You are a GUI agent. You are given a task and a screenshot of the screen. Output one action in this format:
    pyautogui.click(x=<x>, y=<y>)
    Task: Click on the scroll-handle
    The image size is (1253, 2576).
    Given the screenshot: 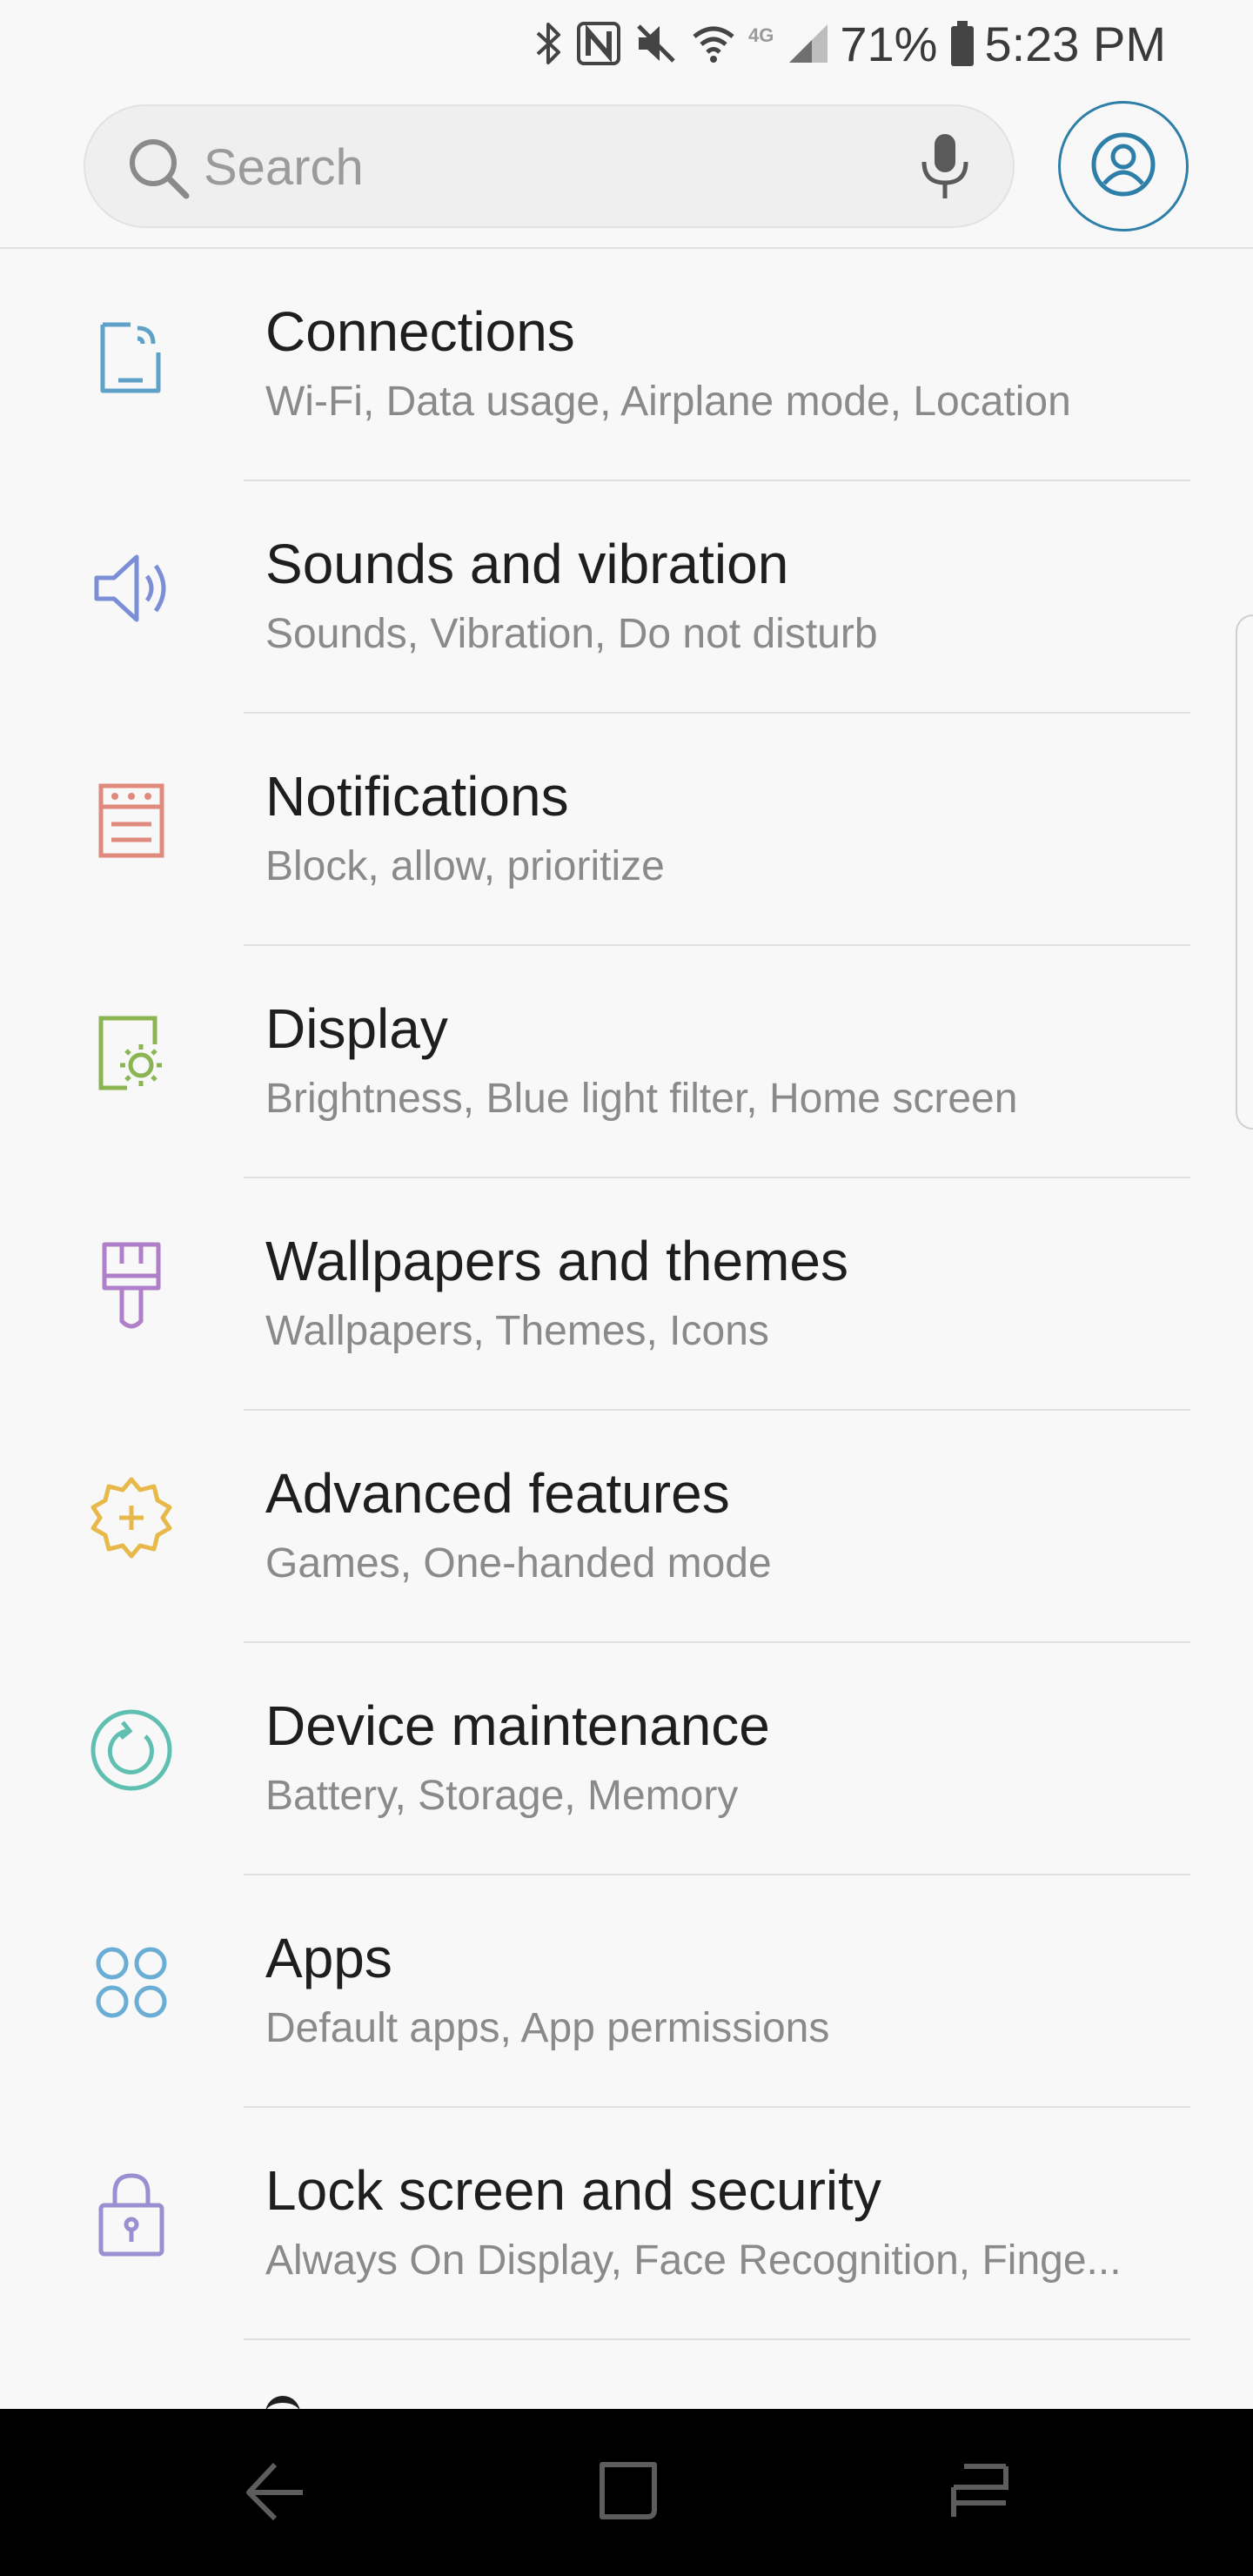 What is the action you would take?
    pyautogui.click(x=1244, y=872)
    